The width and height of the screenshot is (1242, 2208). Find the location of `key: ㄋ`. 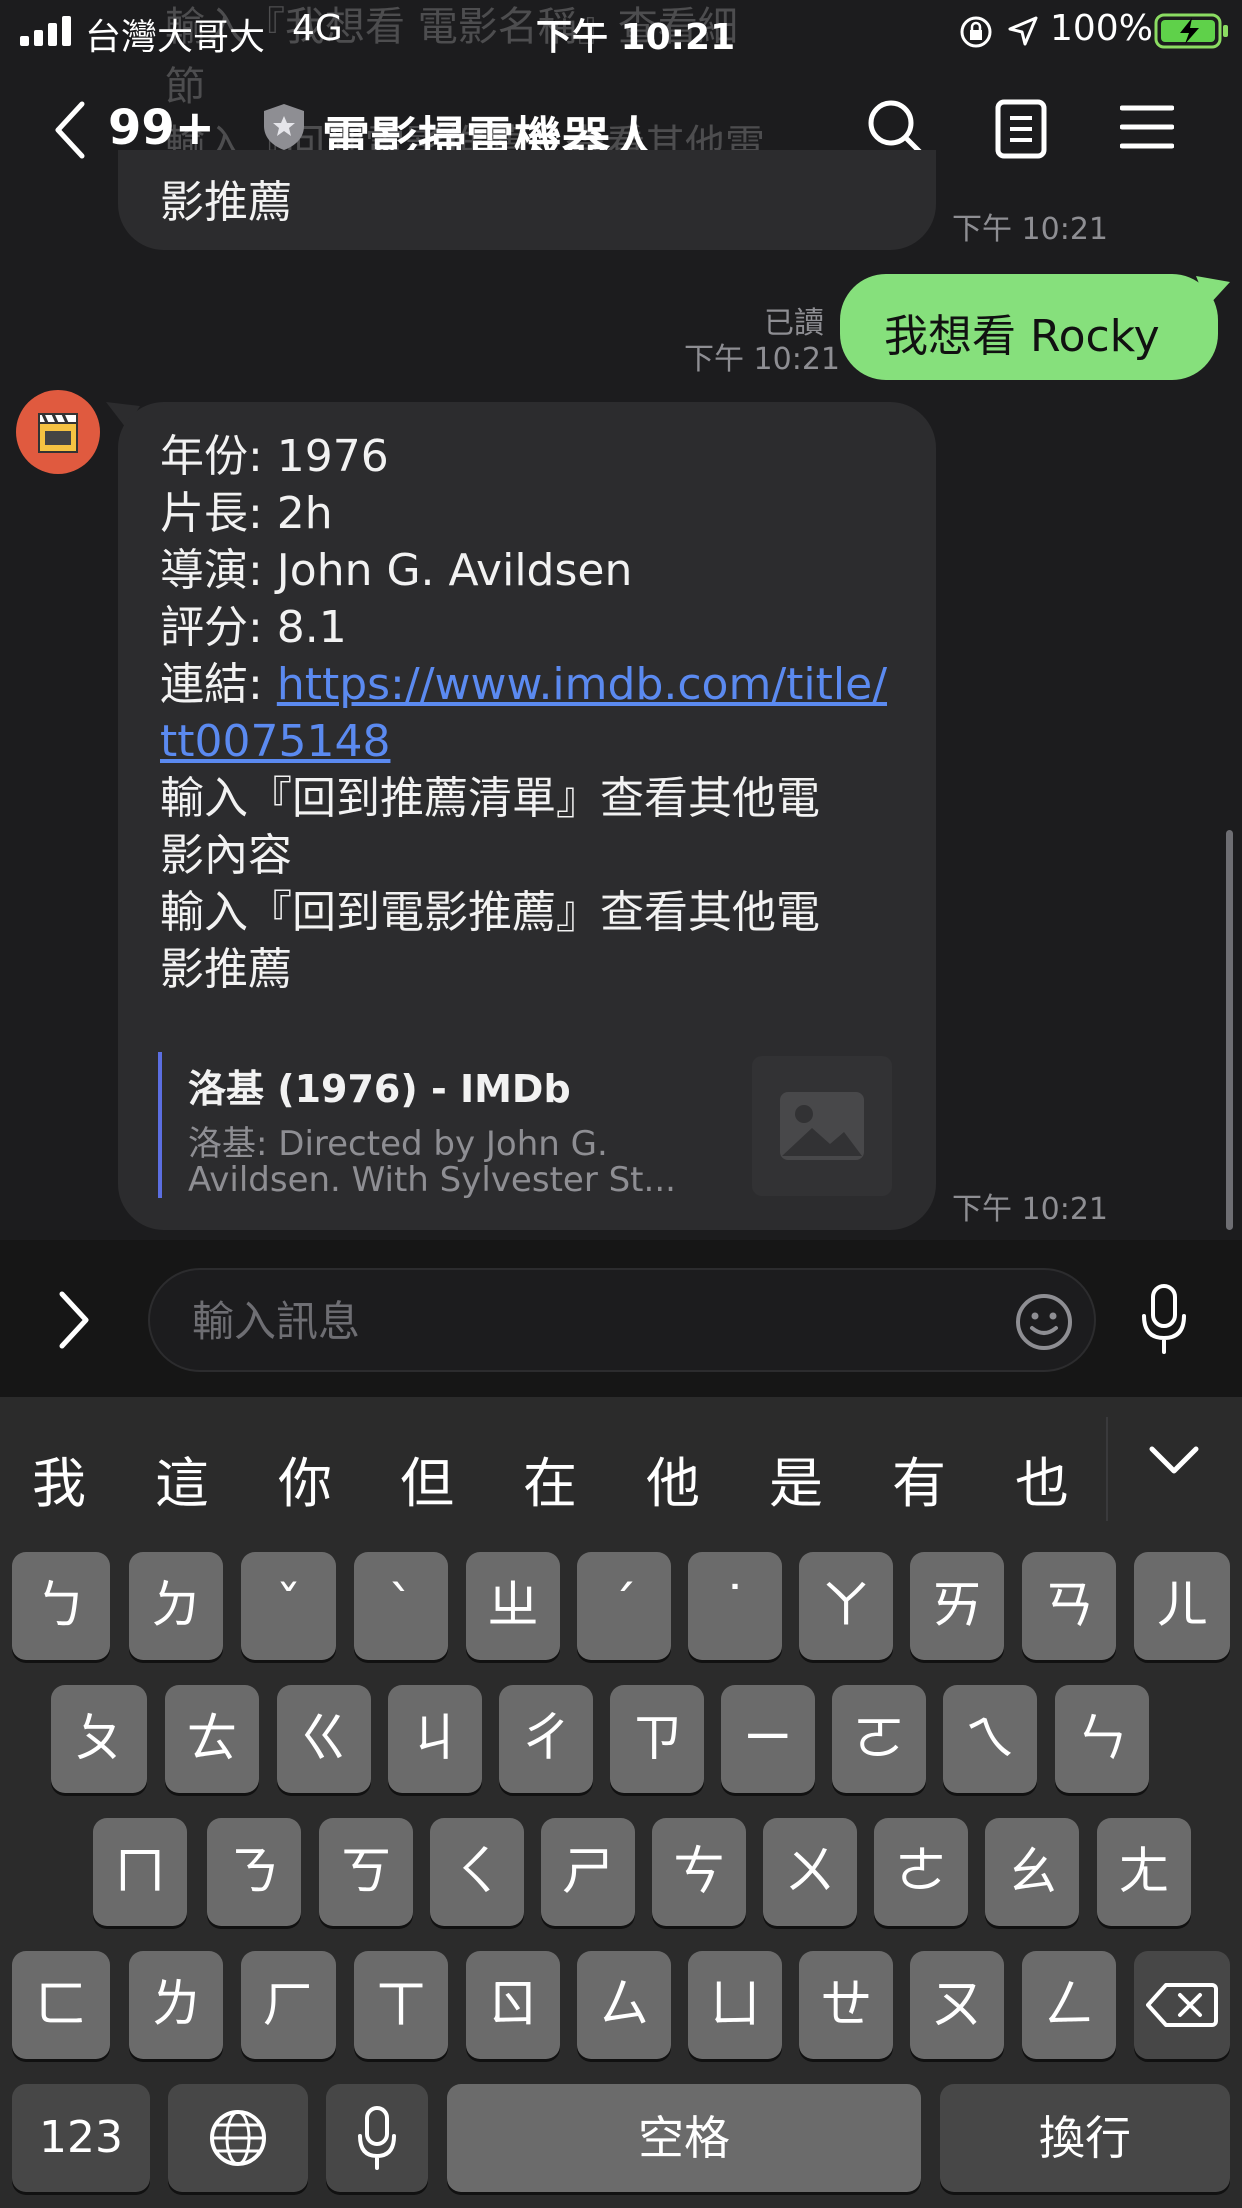

key: ㄋ is located at coordinates (254, 1872).